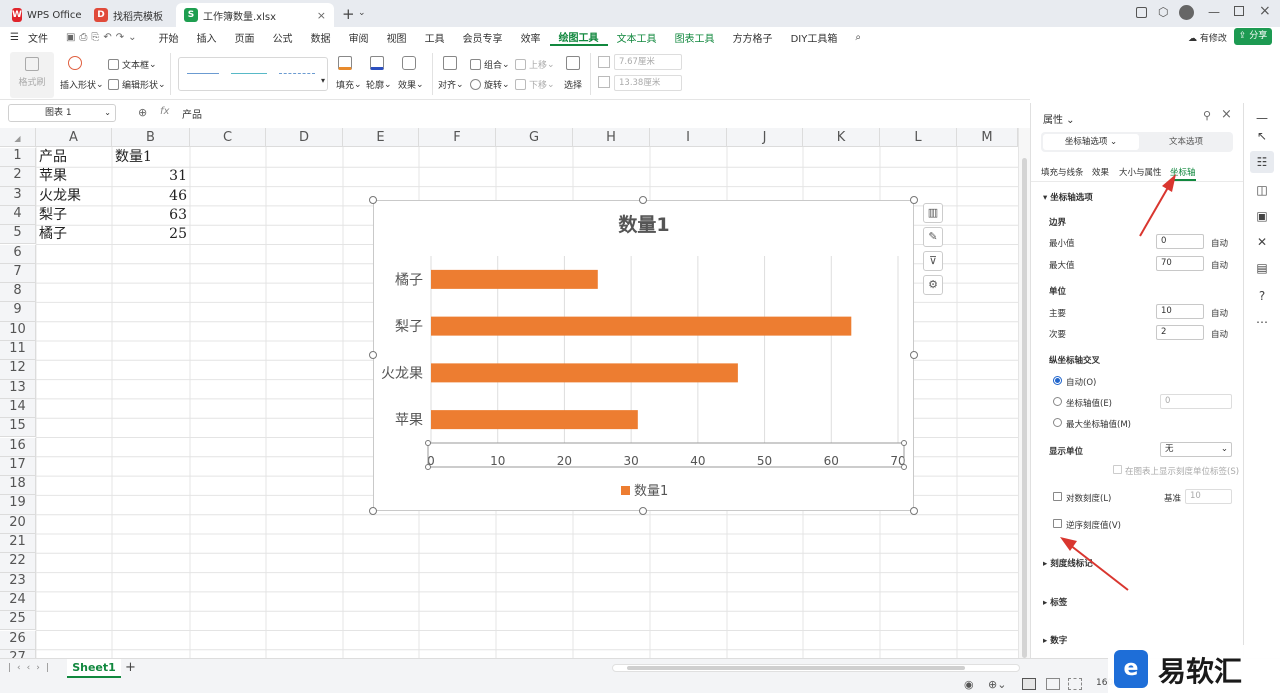 The width and height of the screenshot is (1280, 693). What do you see at coordinates (397, 37) in the screenshot?
I see `menu-view: 视图` at bounding box center [397, 37].